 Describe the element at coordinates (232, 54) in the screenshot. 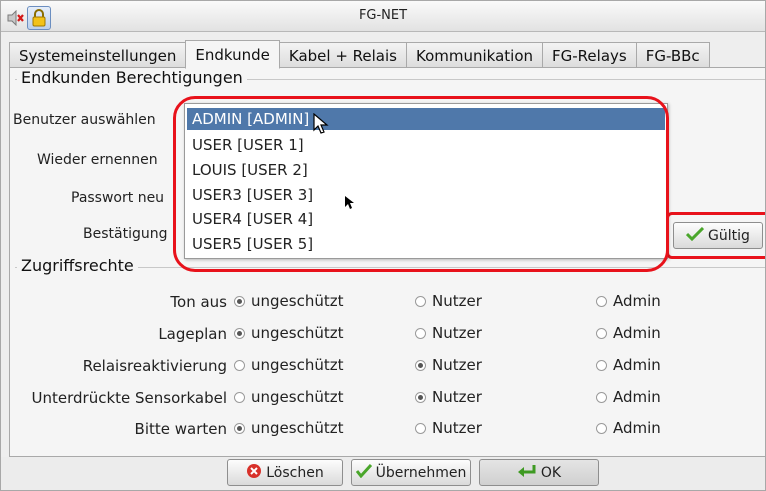

I see `tab-endkunde: Endkunde` at that location.